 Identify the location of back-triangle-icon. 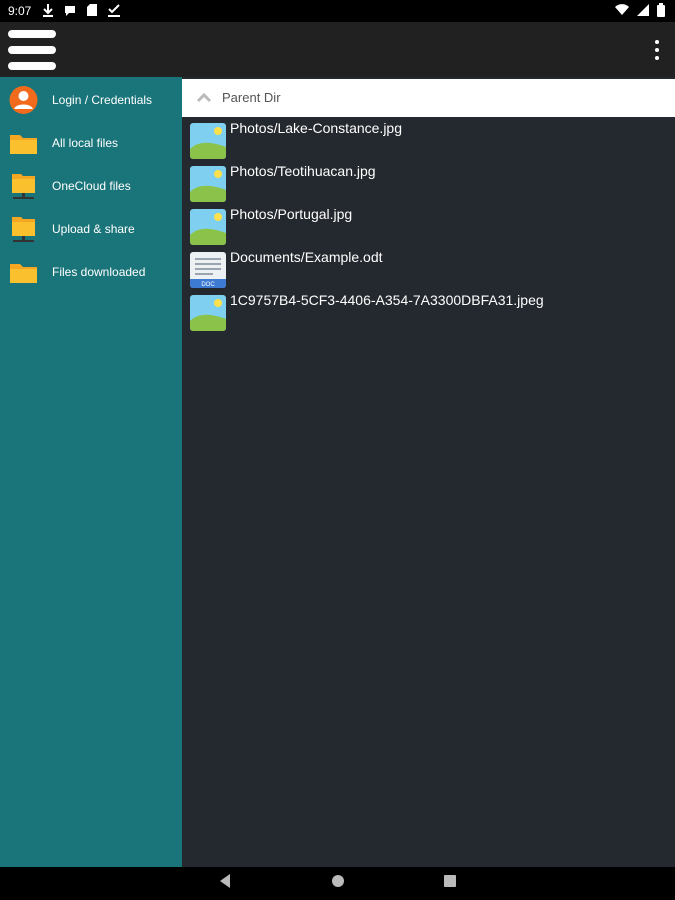
(225, 881).